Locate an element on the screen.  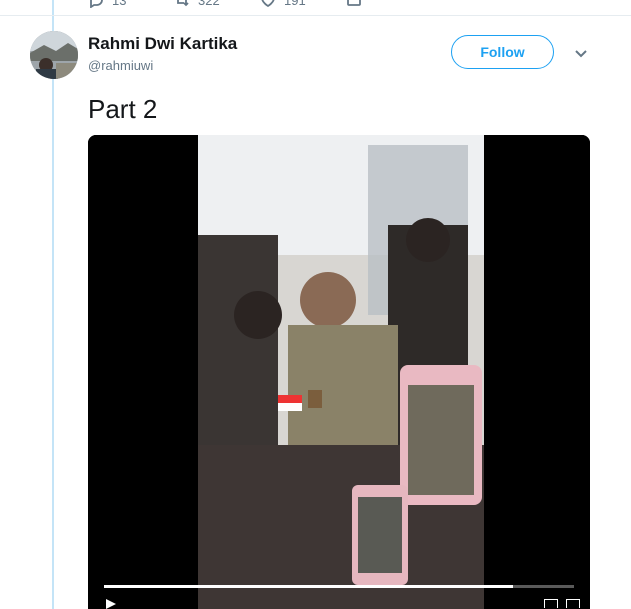
more-options-button is located at coordinates (581, 53).